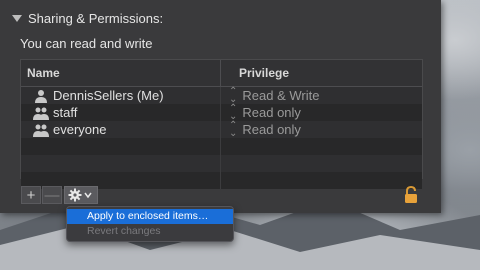 This screenshot has width=480, height=270. Describe the element at coordinates (86, 43) in the screenshot. I see `access-summary: You can read and write` at that location.